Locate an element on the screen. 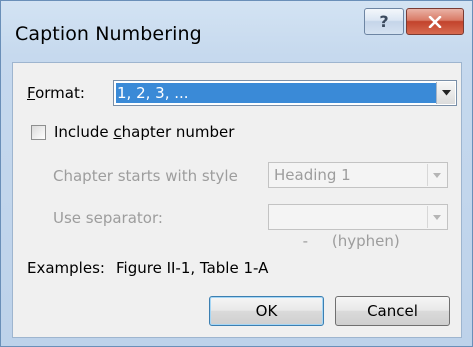  close-icon is located at coordinates (435, 21).